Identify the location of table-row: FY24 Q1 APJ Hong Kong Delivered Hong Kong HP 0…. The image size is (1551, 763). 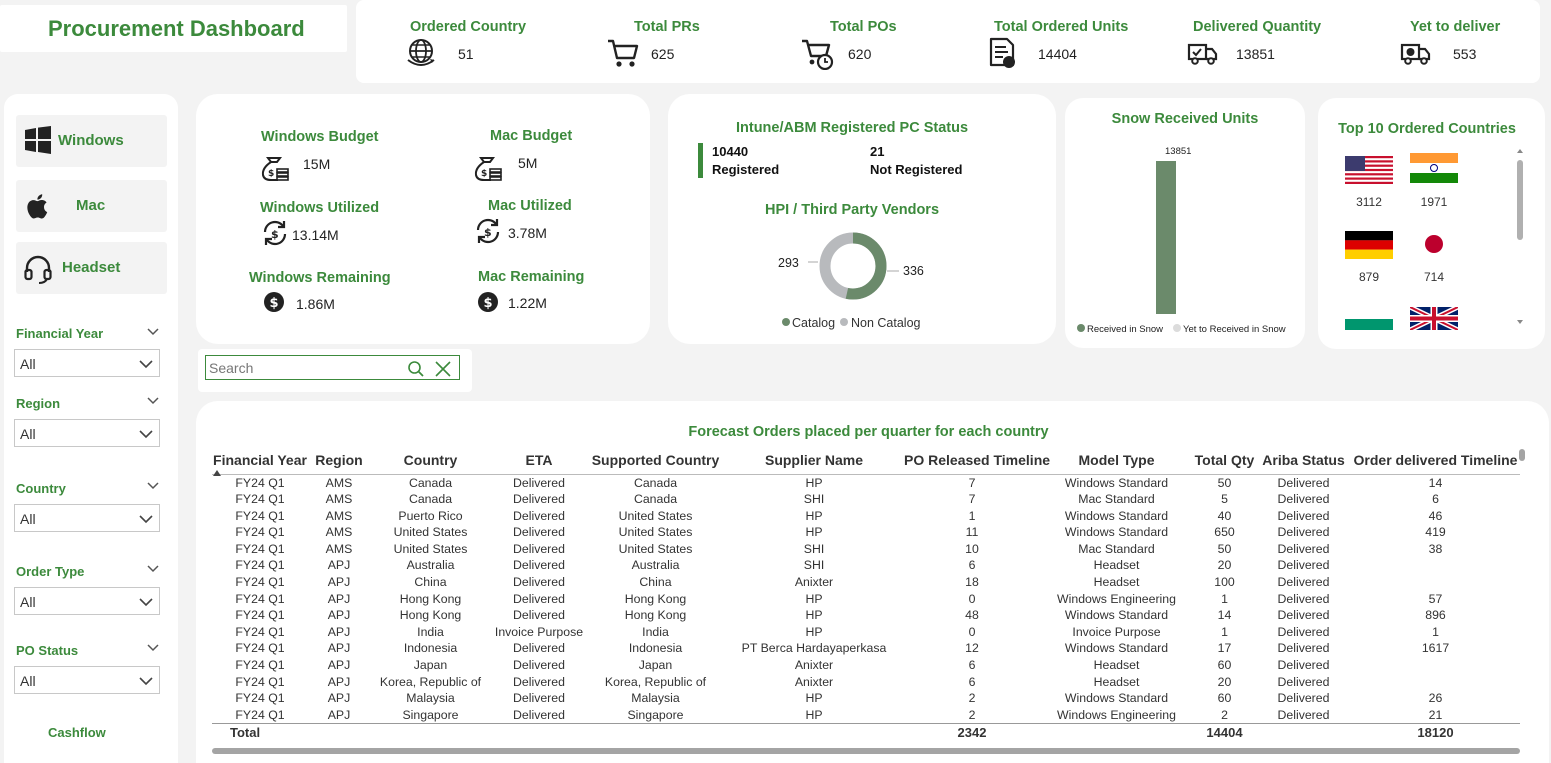
(866, 599).